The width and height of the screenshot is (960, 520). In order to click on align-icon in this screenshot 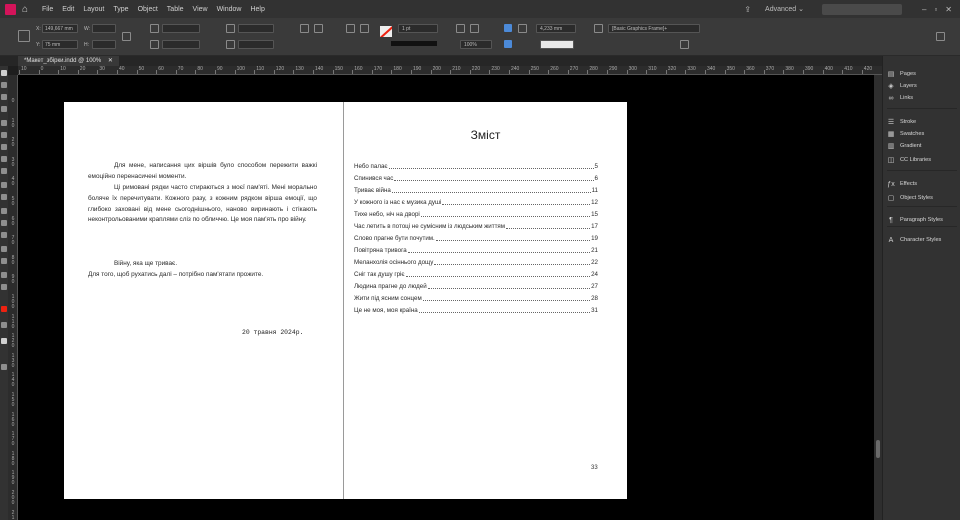, I will do `click(508, 28)`.